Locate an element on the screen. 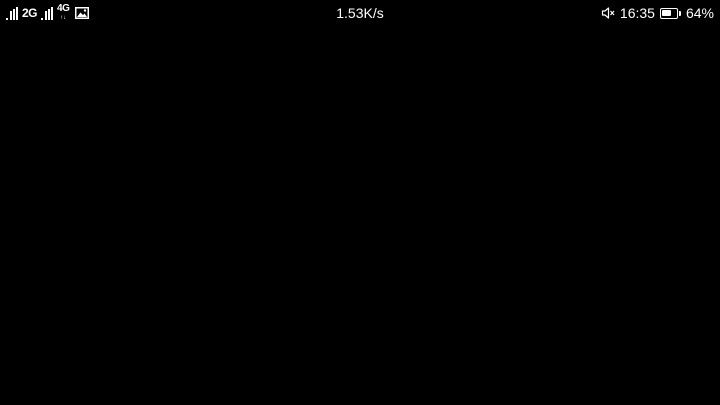  battery-body is located at coordinates (668, 13).